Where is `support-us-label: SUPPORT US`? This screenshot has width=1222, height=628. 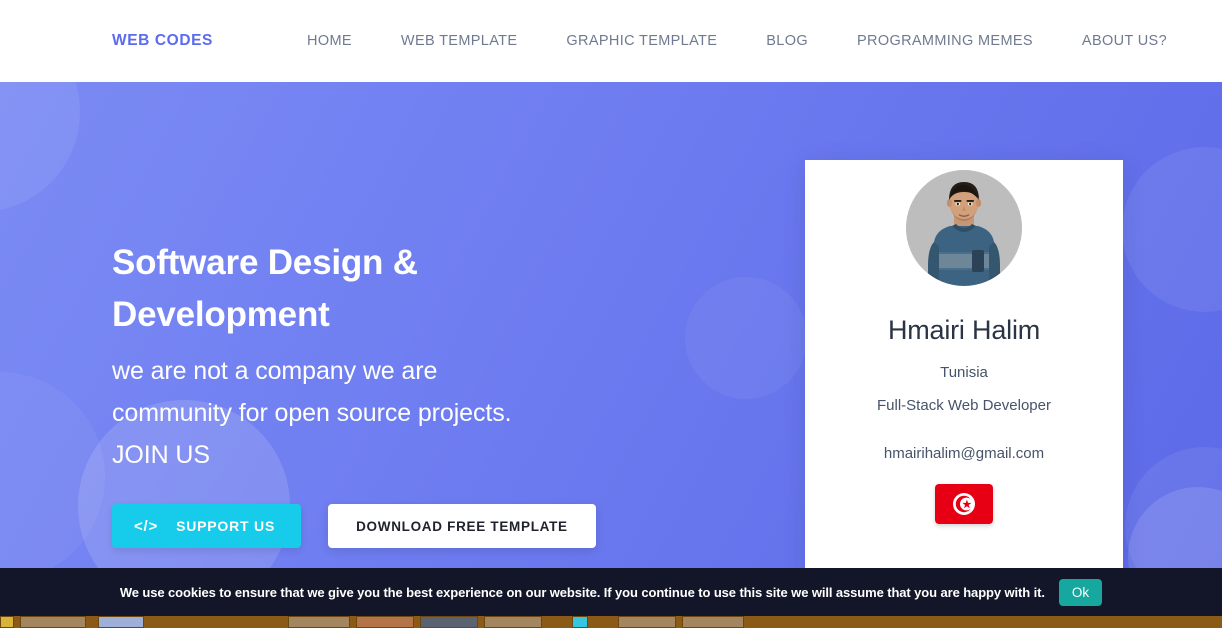
support-us-label: SUPPORT US is located at coordinates (226, 526).